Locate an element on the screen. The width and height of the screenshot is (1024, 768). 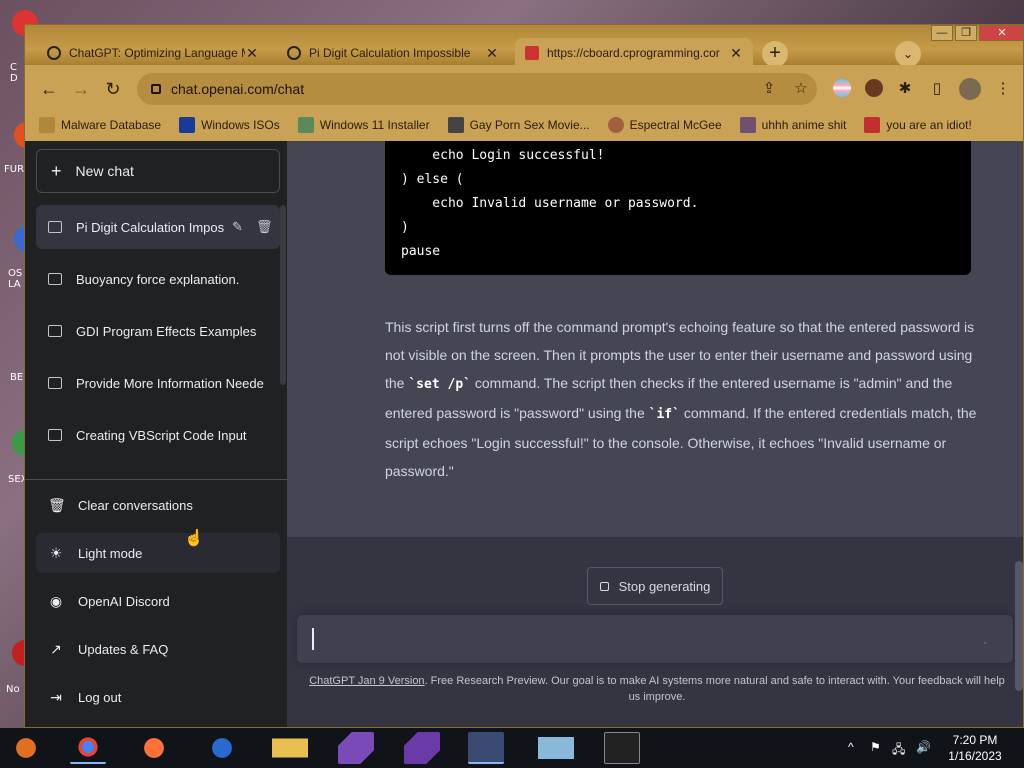
link-label: Clear conversations is located at coordinates (135, 505).